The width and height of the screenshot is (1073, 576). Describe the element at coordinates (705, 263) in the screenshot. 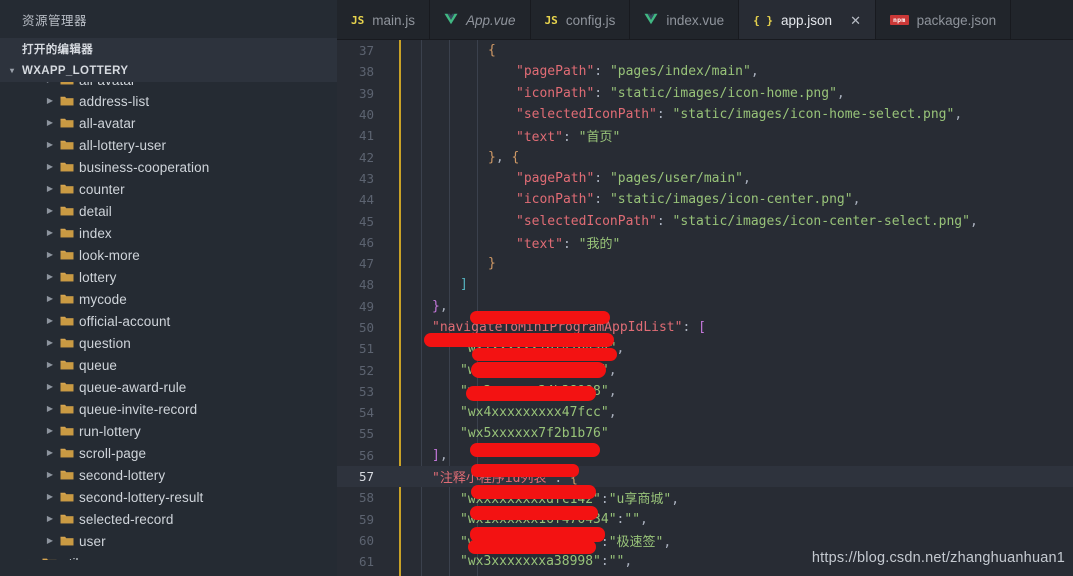

I see `code-line: 47}` at that location.